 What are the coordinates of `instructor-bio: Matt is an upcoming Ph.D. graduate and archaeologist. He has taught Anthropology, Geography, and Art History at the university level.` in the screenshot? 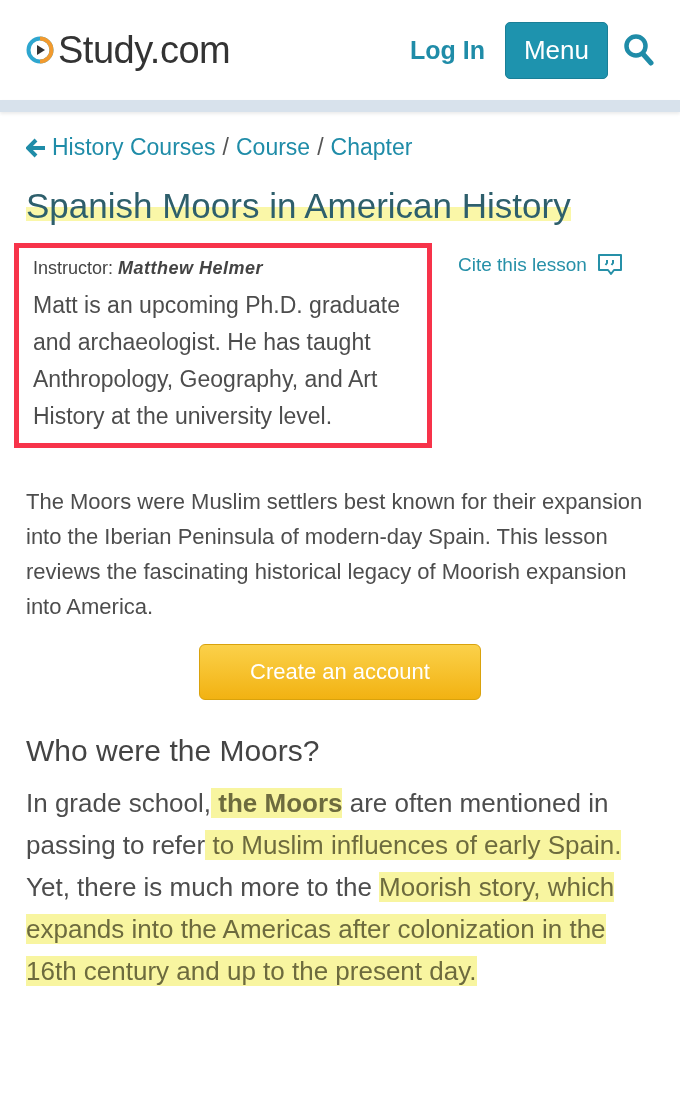 It's located at (217, 361).